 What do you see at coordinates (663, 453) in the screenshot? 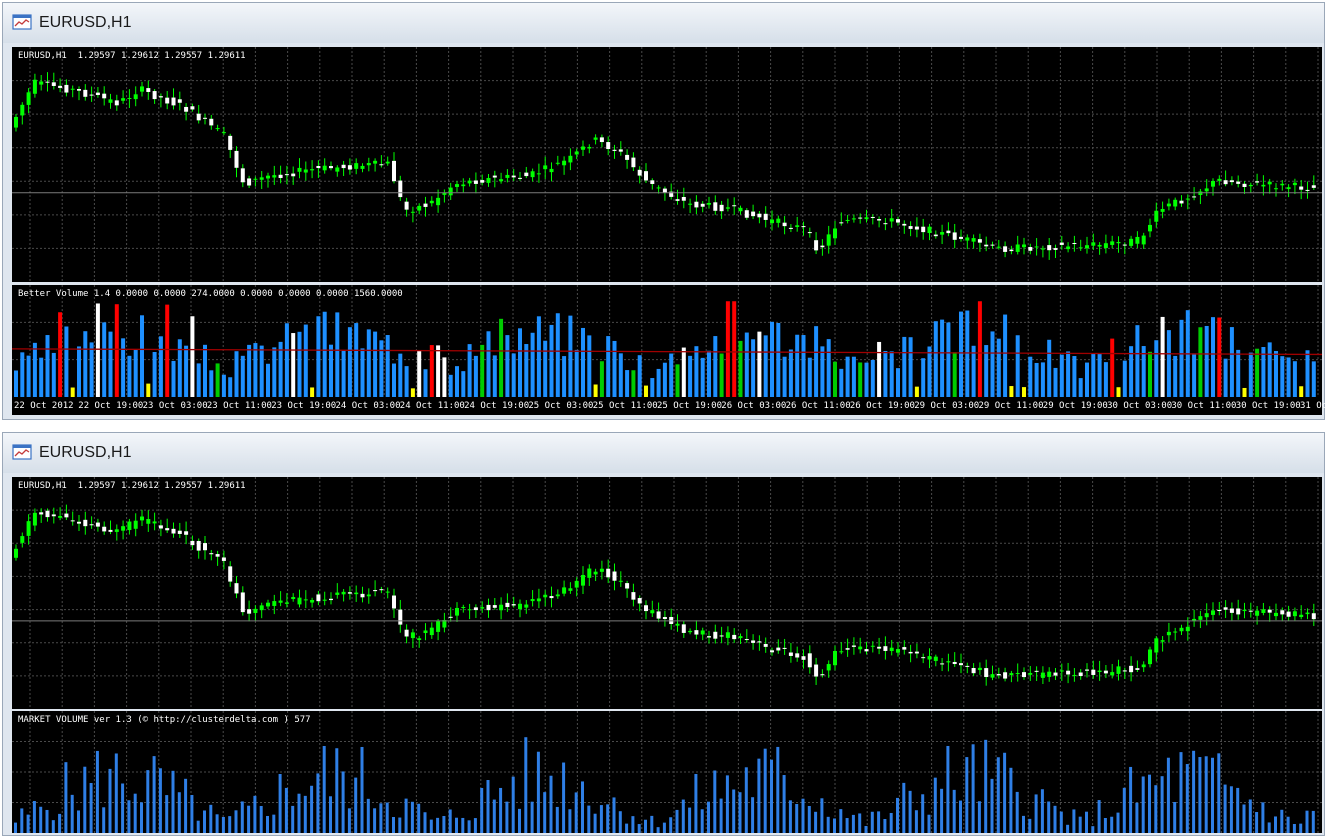
I see `window-titlebar-2: EURUSD,H1` at bounding box center [663, 453].